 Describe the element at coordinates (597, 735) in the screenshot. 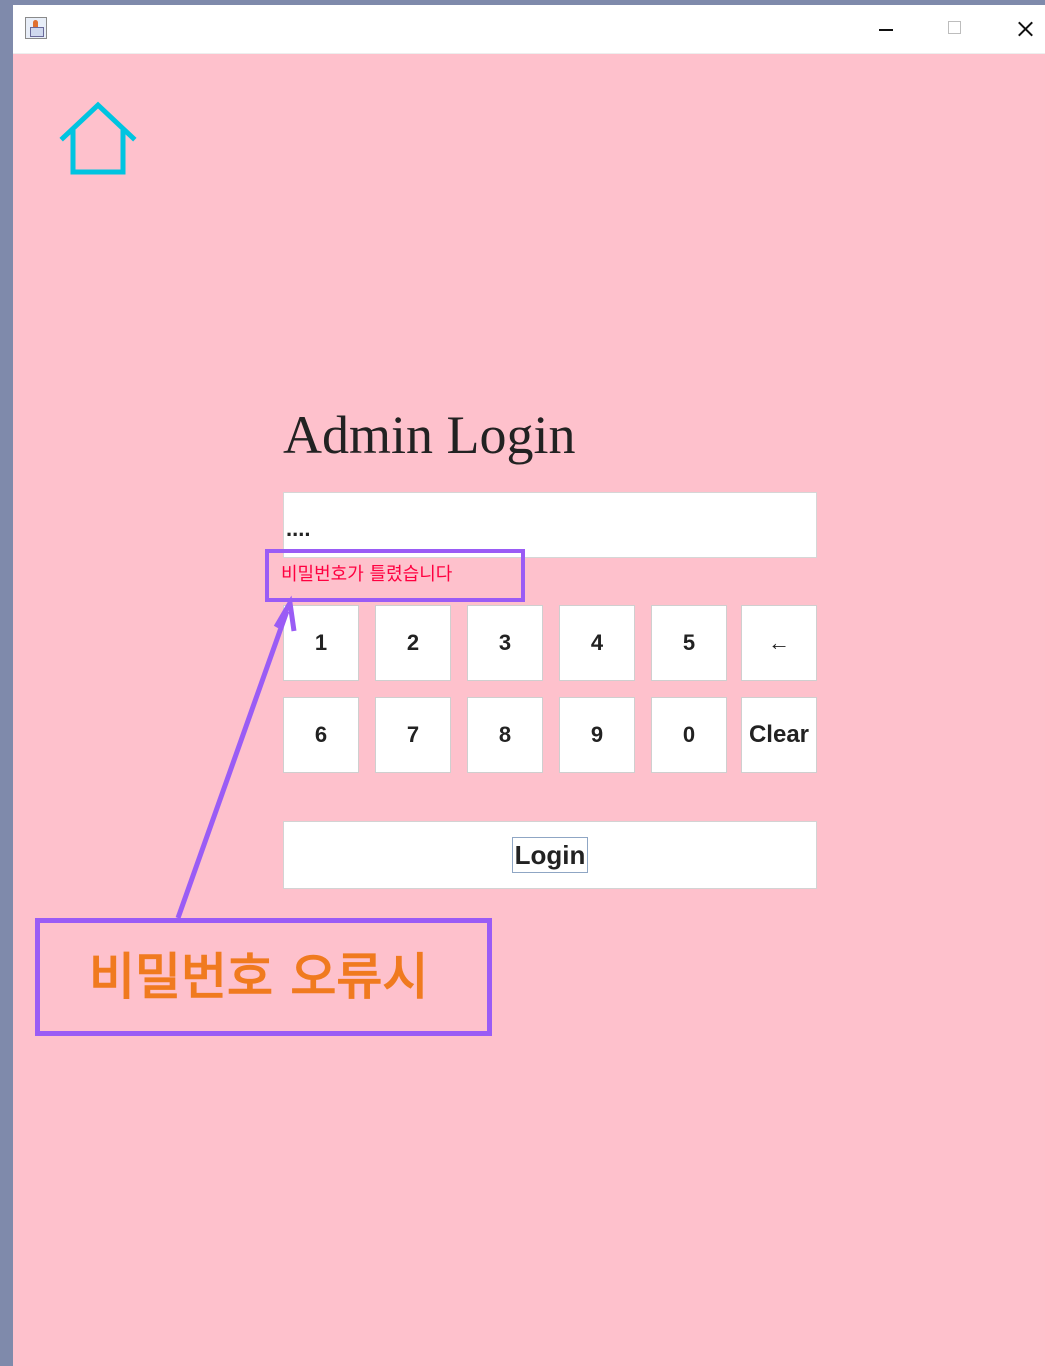

I see `key-9: 9` at that location.